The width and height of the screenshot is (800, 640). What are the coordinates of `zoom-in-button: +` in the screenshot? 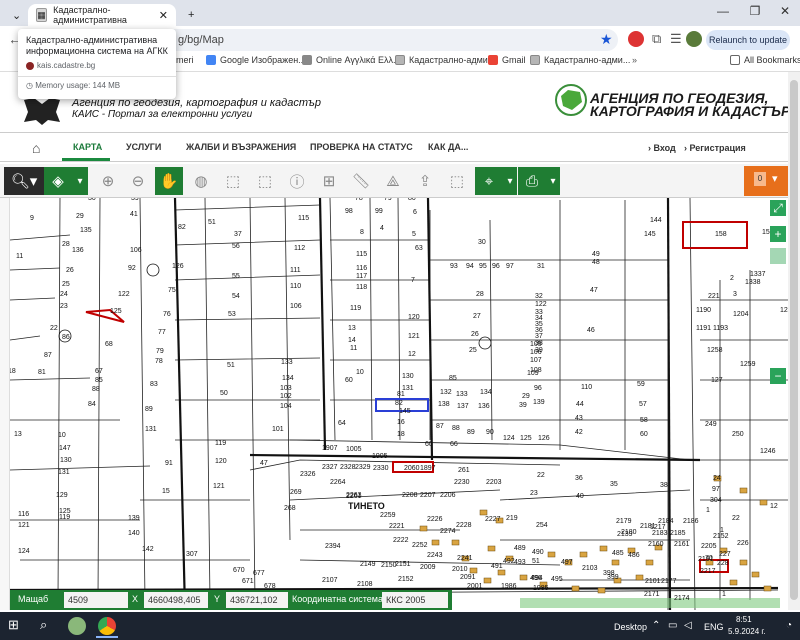 It's located at (778, 234).